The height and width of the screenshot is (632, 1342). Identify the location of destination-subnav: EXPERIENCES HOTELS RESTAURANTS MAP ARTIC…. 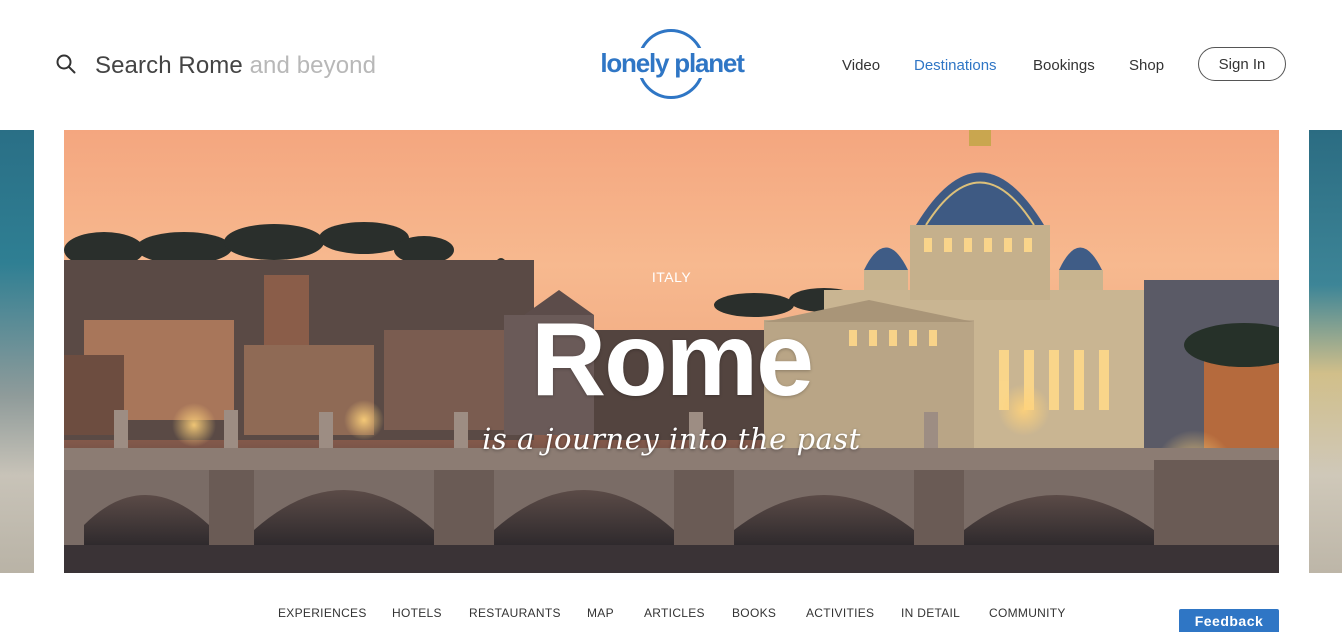
(671, 614).